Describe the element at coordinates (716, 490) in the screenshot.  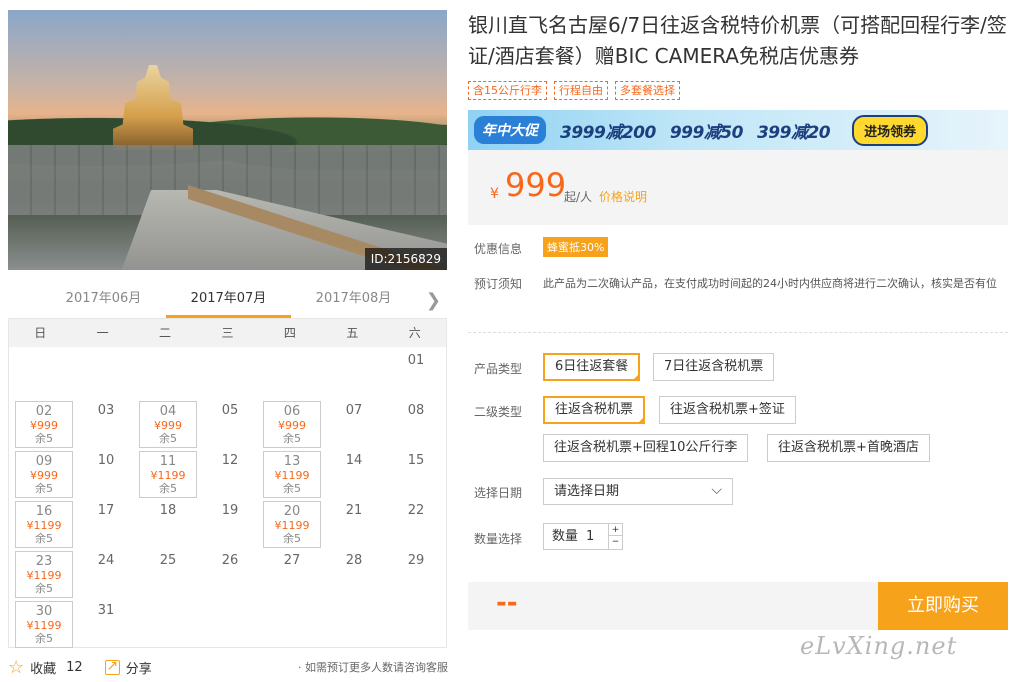
I see `chevron-down-icon: ⌵` at that location.